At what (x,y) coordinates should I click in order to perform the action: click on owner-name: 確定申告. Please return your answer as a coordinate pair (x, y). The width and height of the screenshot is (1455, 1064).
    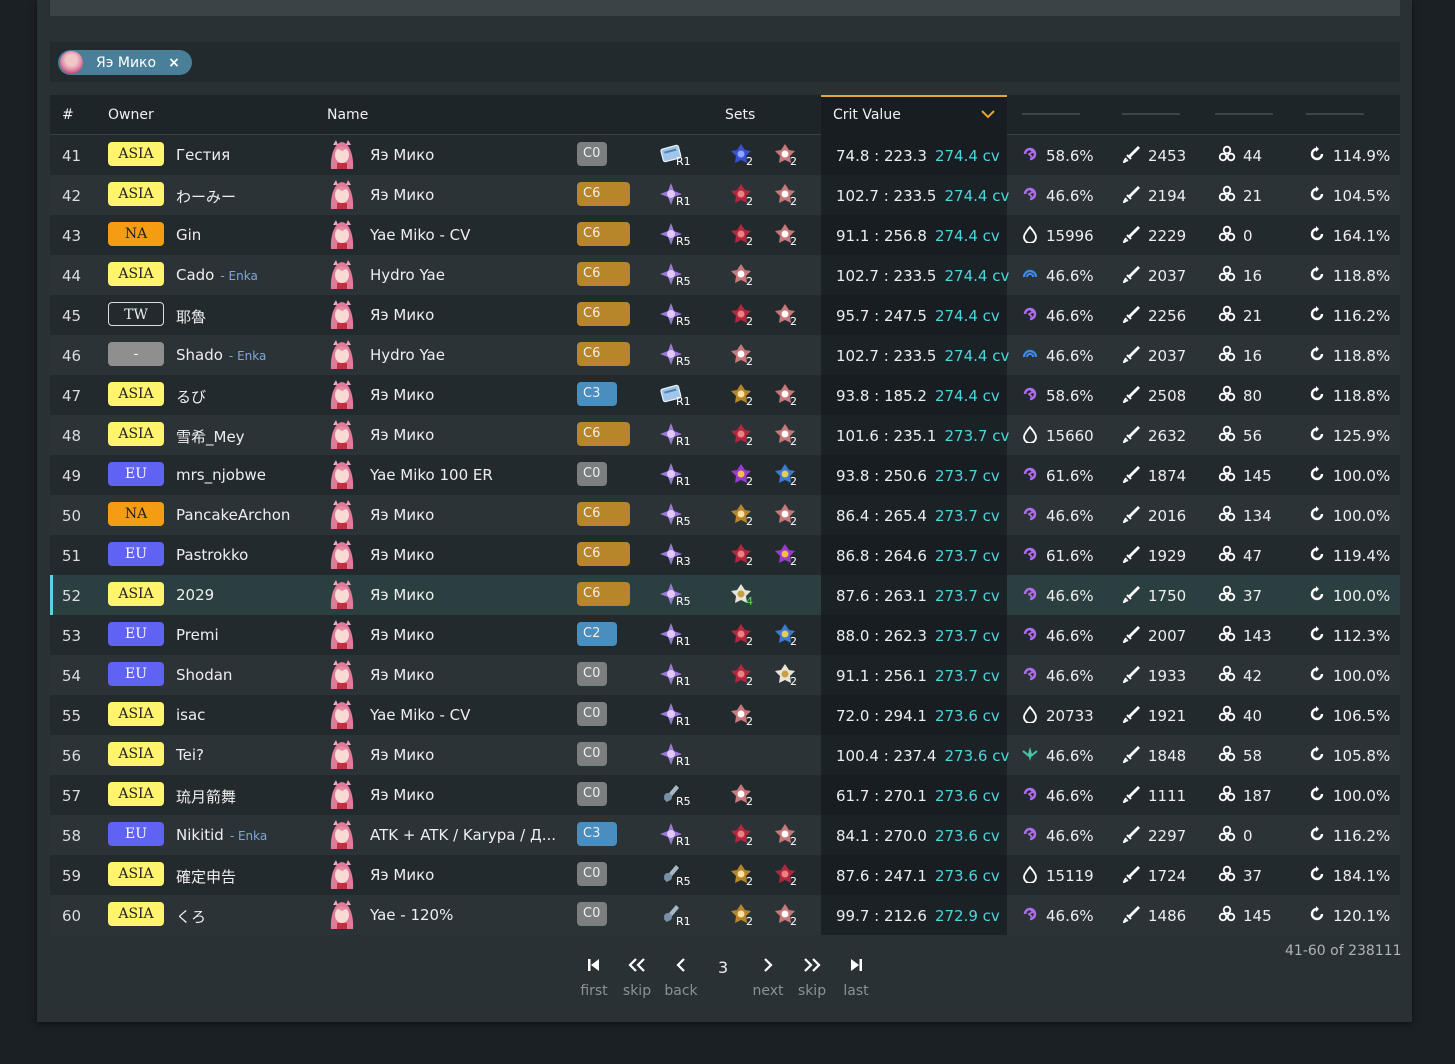
    Looking at the image, I should click on (206, 876).